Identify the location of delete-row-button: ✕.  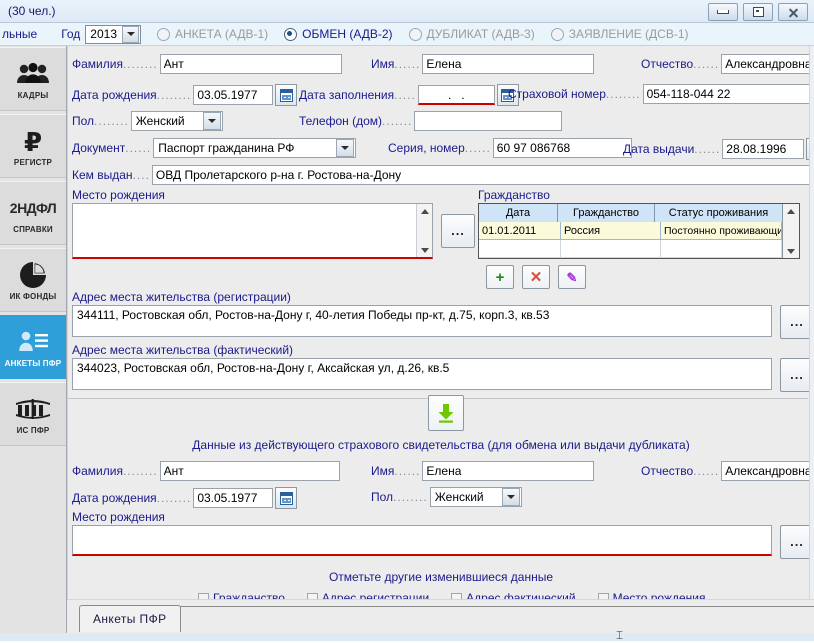
(536, 277).